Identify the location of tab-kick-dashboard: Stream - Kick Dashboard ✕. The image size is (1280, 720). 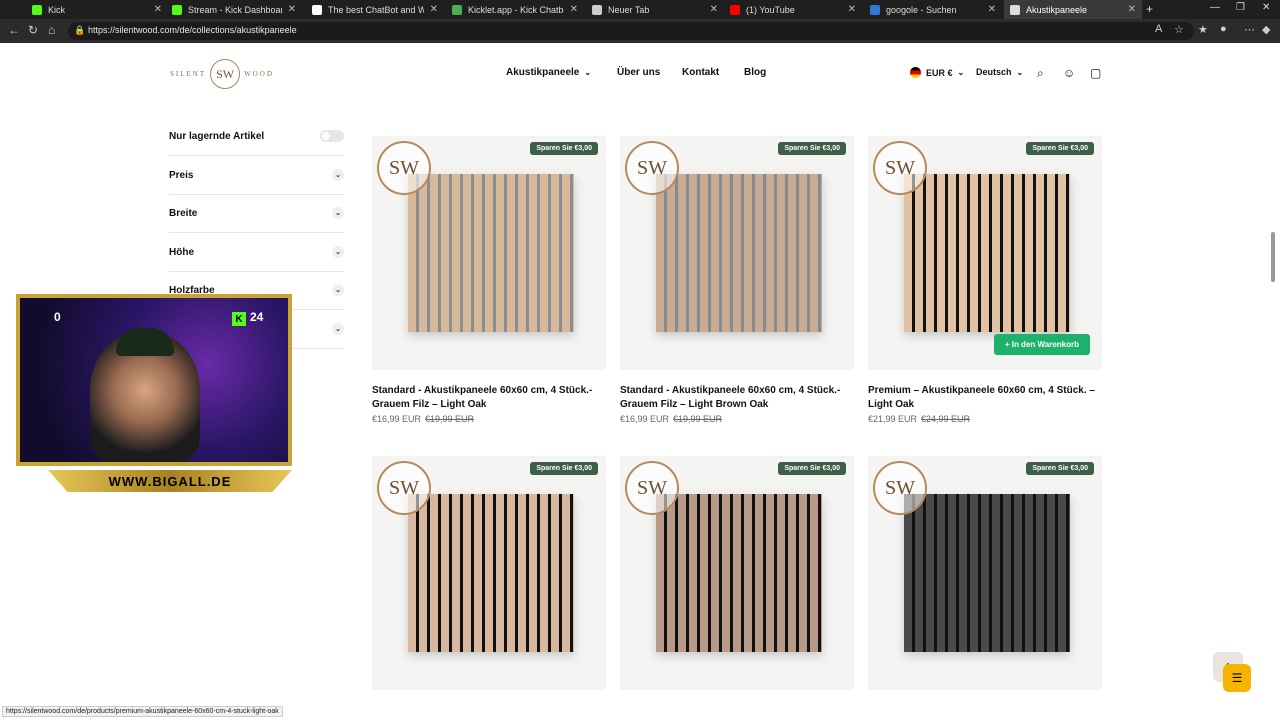
(234, 9).